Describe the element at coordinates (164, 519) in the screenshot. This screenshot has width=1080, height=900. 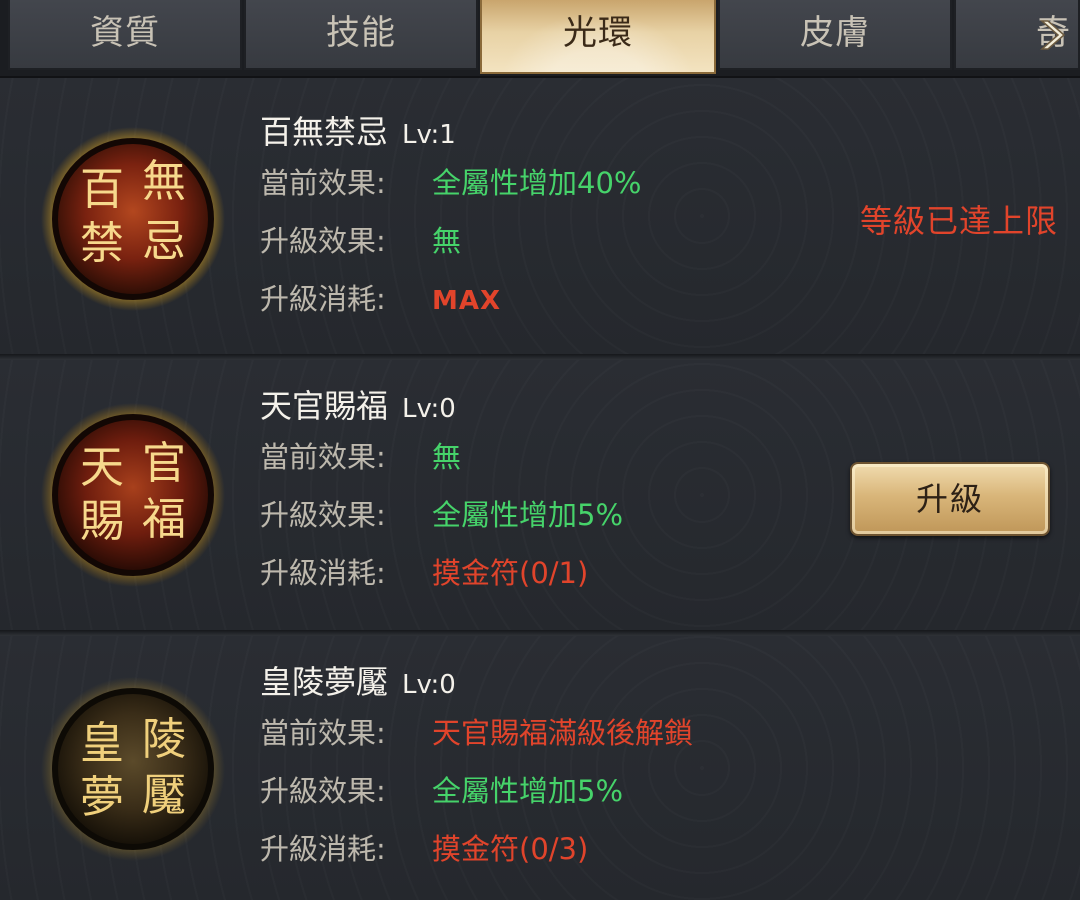
I see `medal-char: 福` at that location.